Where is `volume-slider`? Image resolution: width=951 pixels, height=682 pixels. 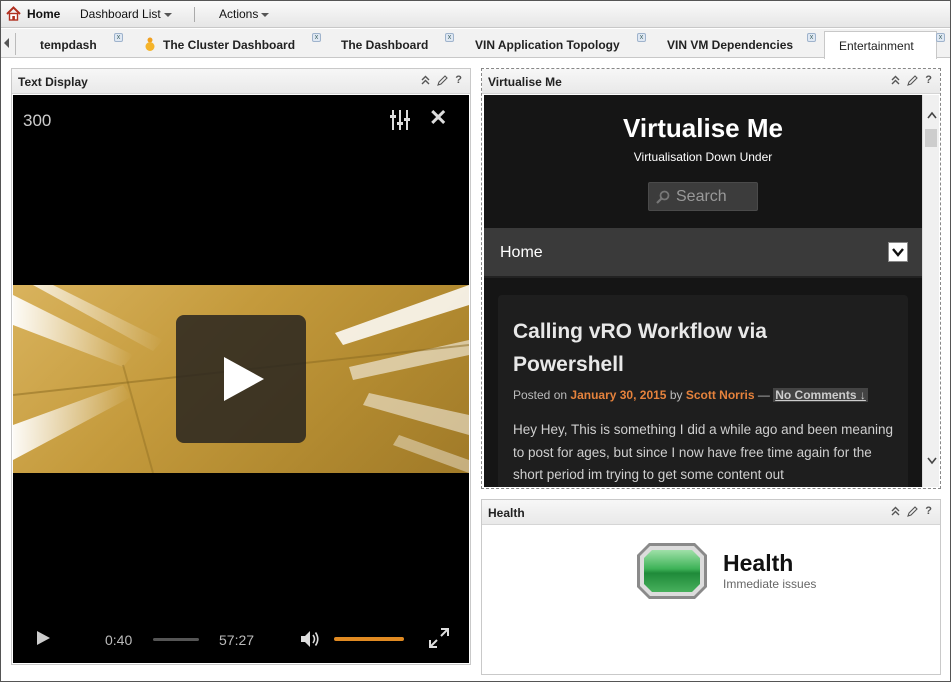 volume-slider is located at coordinates (369, 639).